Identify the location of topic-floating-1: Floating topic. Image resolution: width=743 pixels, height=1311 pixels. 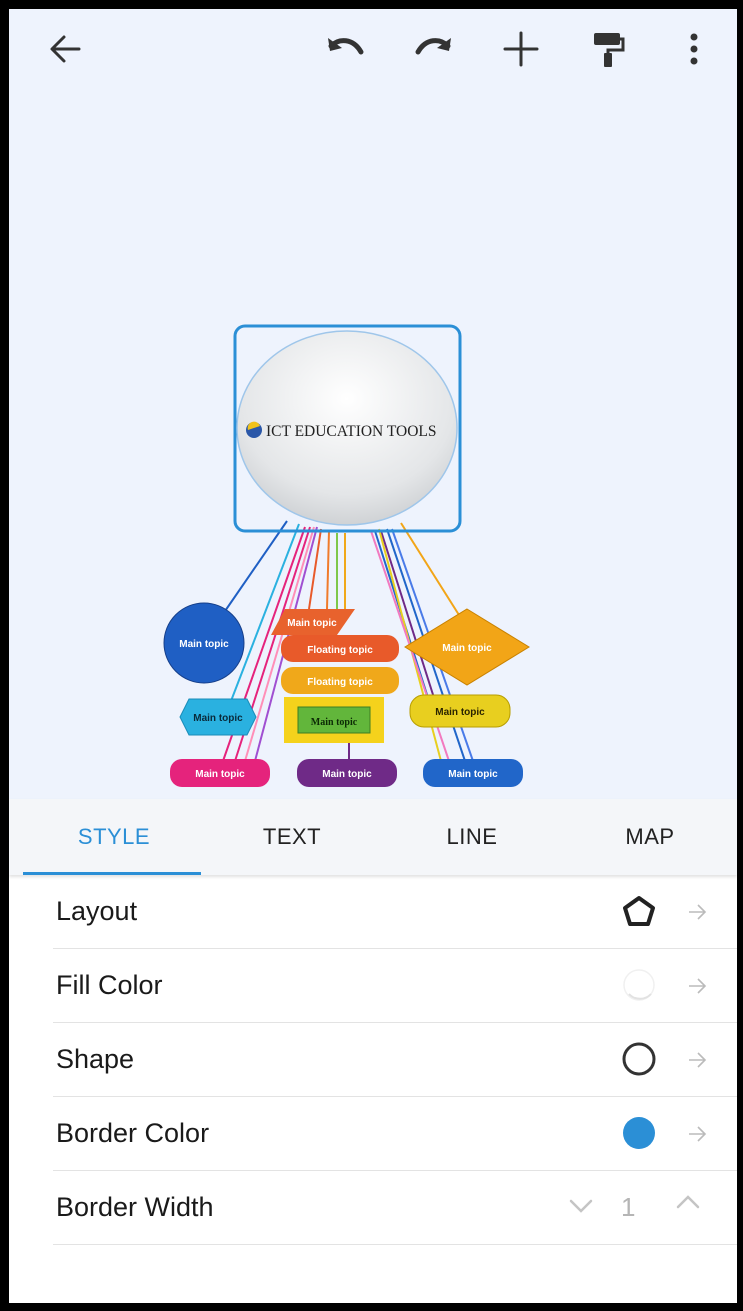
(340, 648).